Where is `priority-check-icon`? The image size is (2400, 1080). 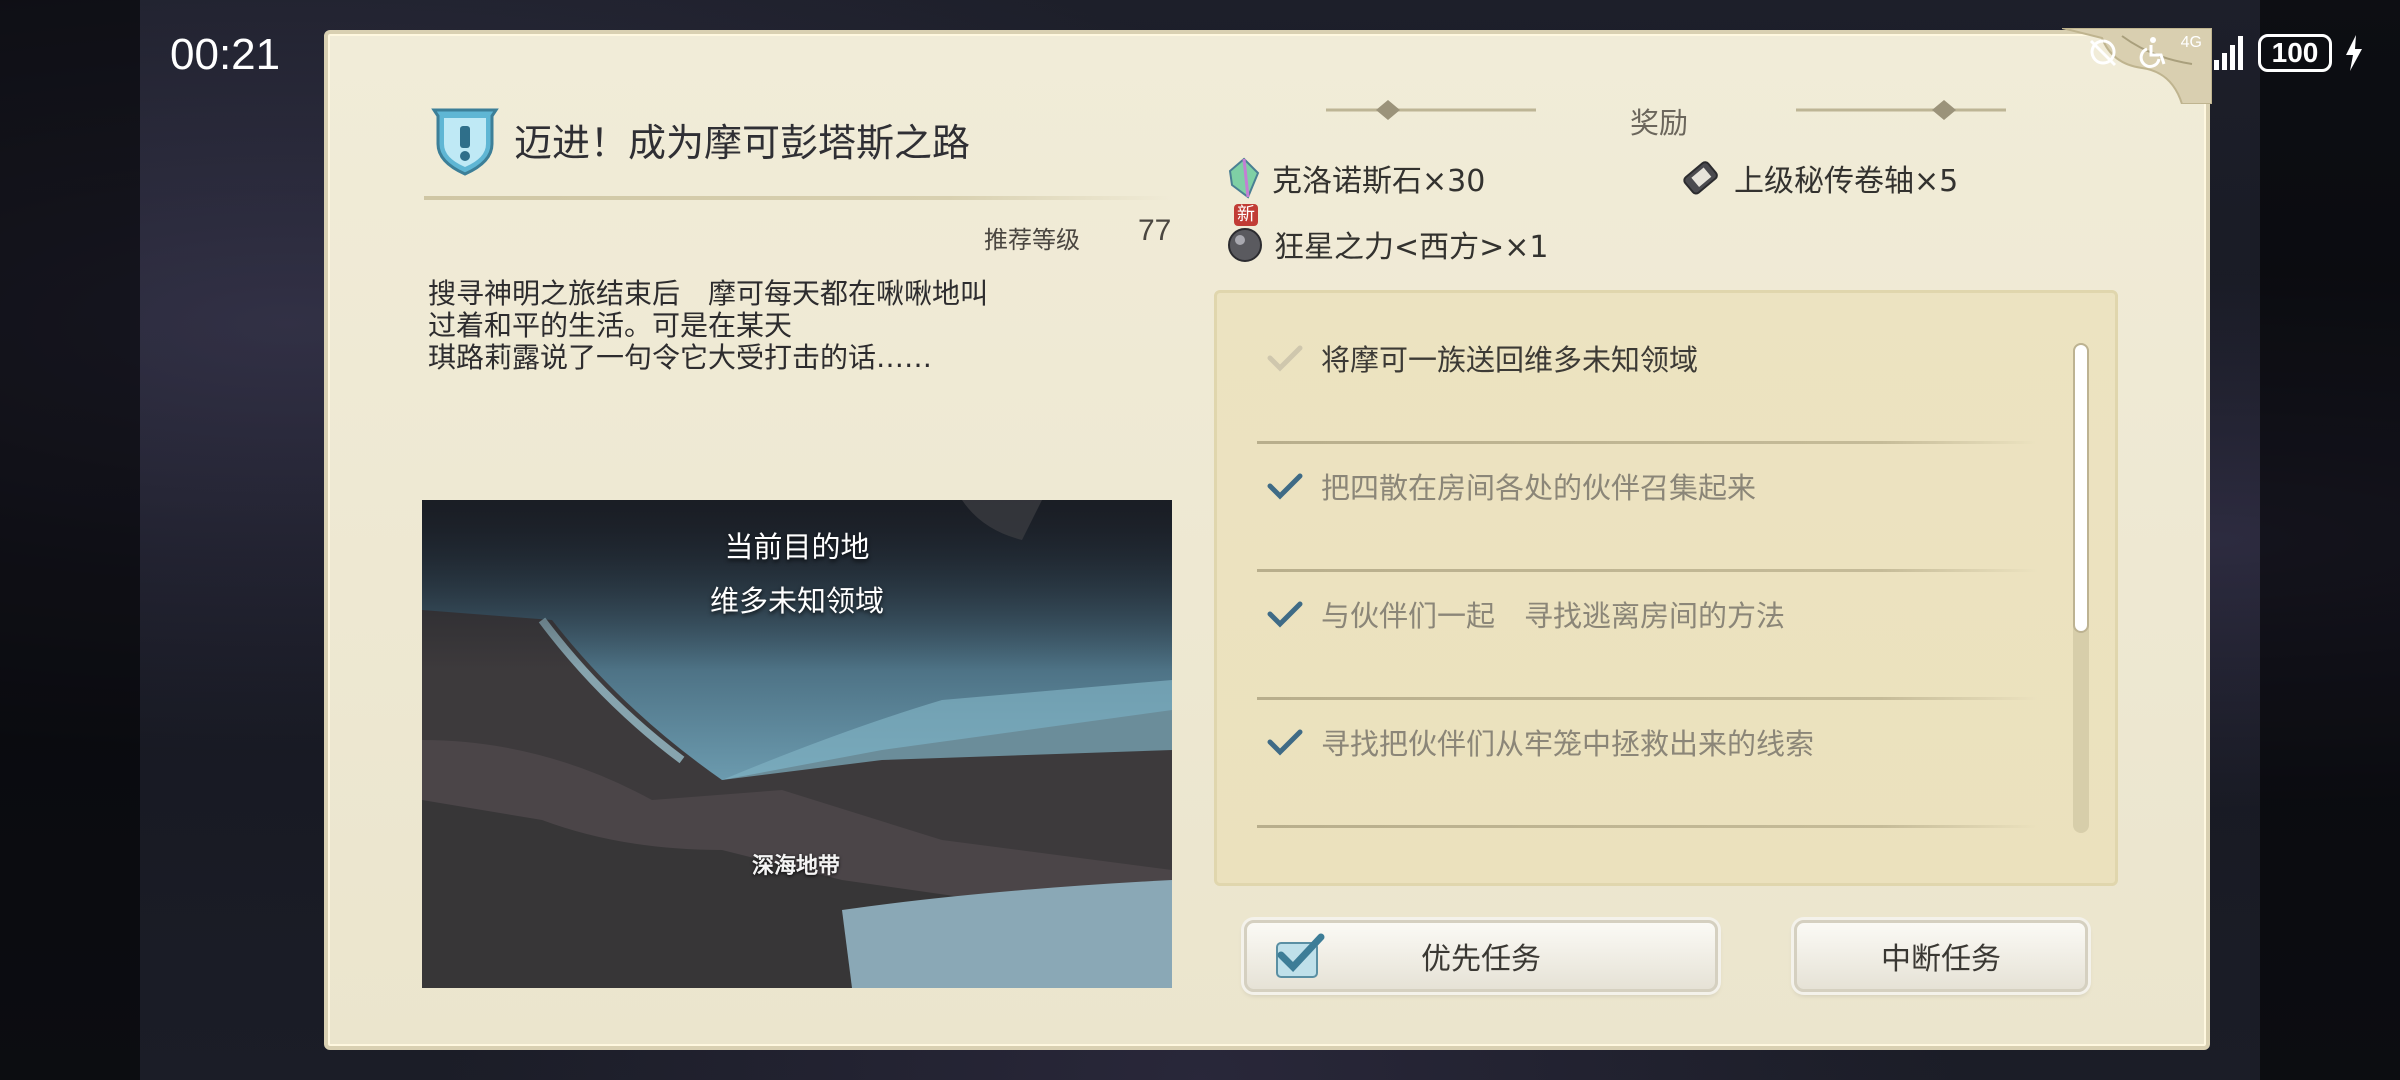
priority-check-icon is located at coordinates (1300, 955).